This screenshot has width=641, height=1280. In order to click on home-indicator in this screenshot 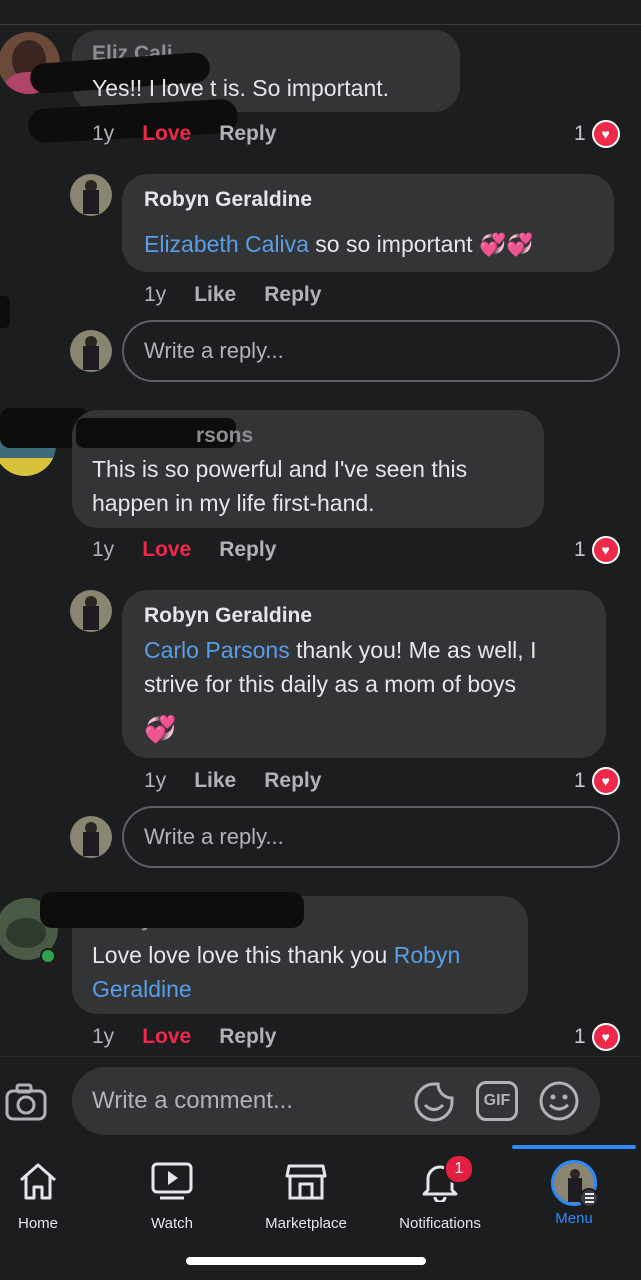, I will do `click(306, 1261)`.